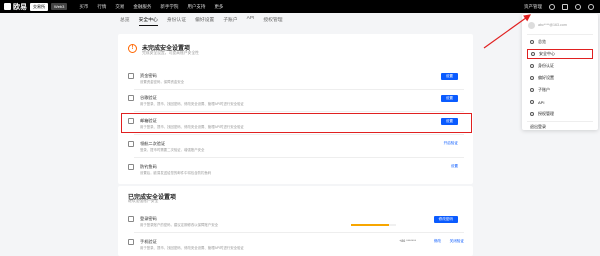 The width and height of the screenshot is (600, 256). I want to click on setting-row-anti-phishing: 防钓鱼码 设置后，欧易发送给您的邮件中将包含防钓鱼码 设置, so click(296, 170).